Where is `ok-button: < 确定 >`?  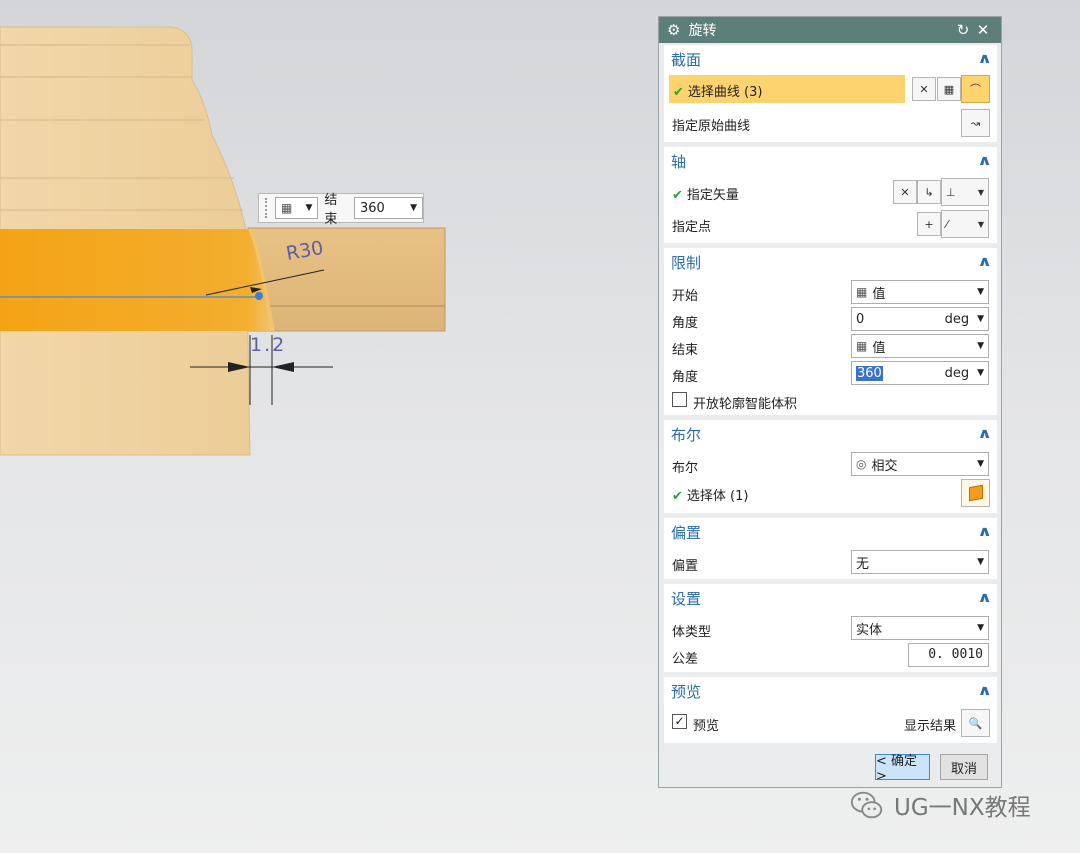 ok-button: < 确定 > is located at coordinates (902, 769).